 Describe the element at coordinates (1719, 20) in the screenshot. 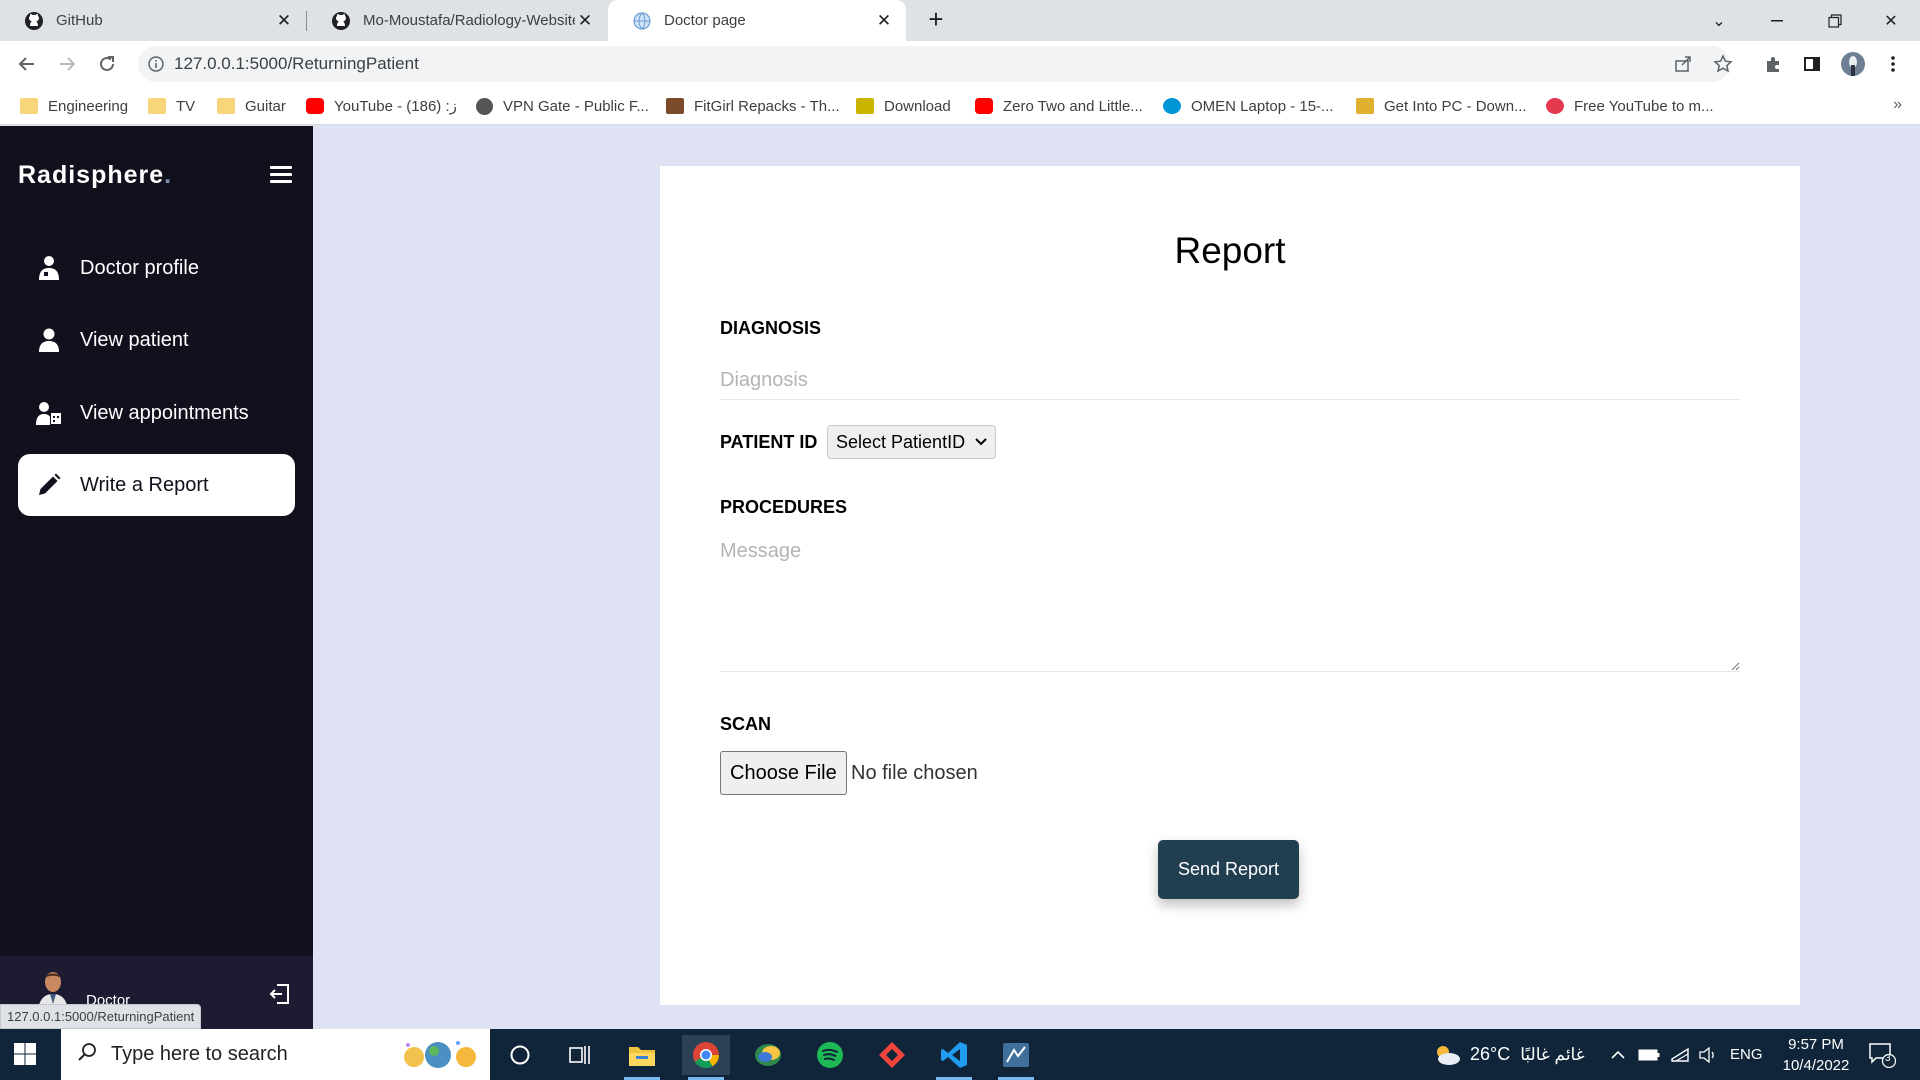

I see `tab-search-icon: ⌄` at that location.